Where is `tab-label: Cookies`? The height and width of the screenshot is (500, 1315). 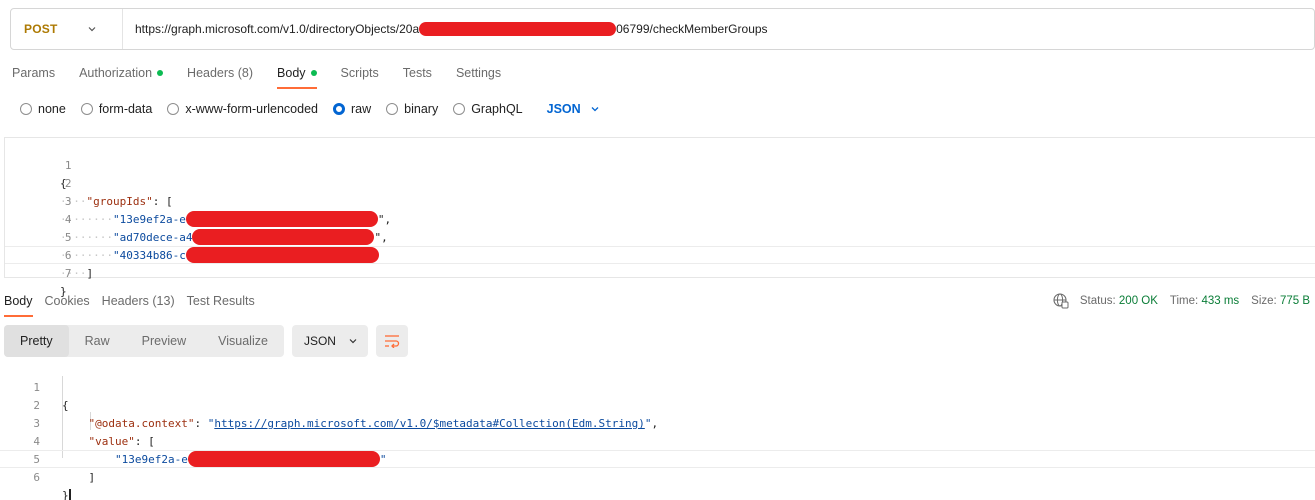 tab-label: Cookies is located at coordinates (67, 301).